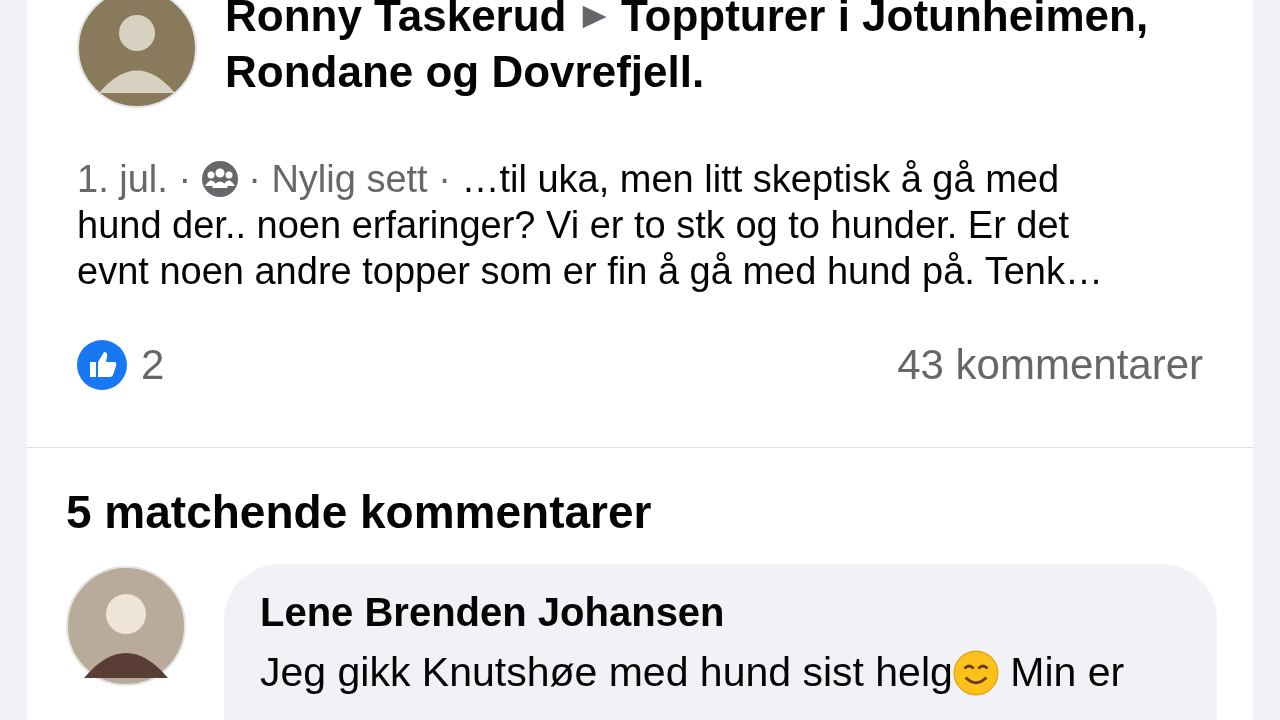  Describe the element at coordinates (760, 179) in the screenshot. I see `post-text: …til uka, men litt skeptisk å gå med` at that location.